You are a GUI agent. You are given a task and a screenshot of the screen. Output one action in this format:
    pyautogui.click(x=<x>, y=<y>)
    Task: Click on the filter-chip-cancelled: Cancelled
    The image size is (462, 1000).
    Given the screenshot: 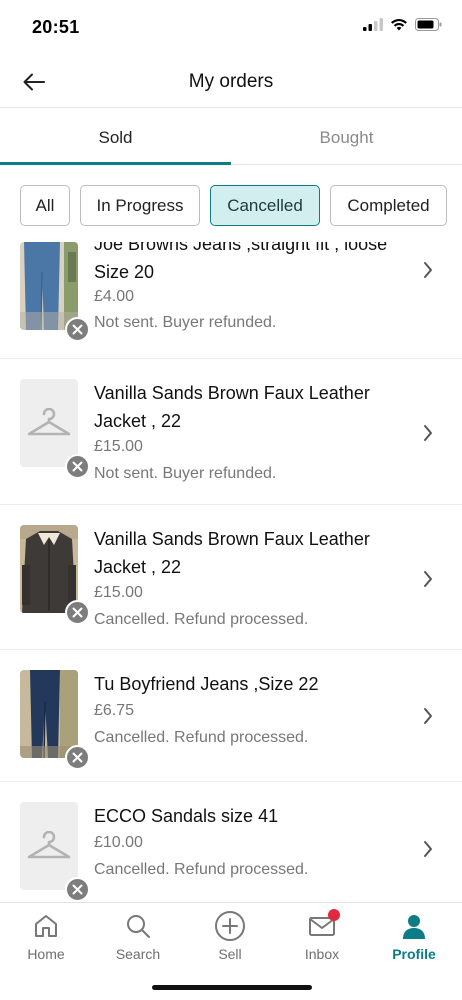 What is the action you would take?
    pyautogui.click(x=265, y=205)
    